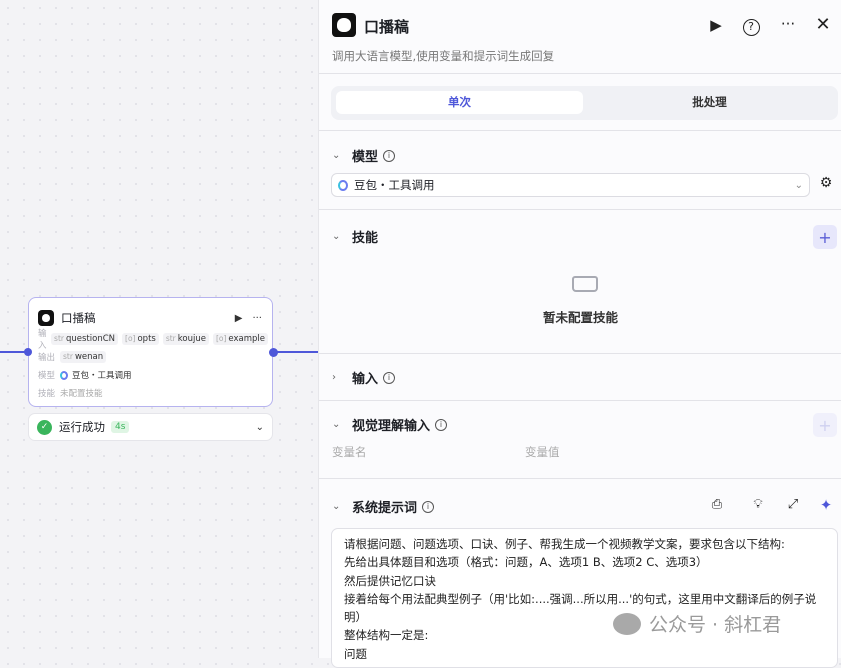 The width and height of the screenshot is (841, 668). What do you see at coordinates (81, 394) in the screenshot?
I see `node-skills: 未配置技能` at bounding box center [81, 394].